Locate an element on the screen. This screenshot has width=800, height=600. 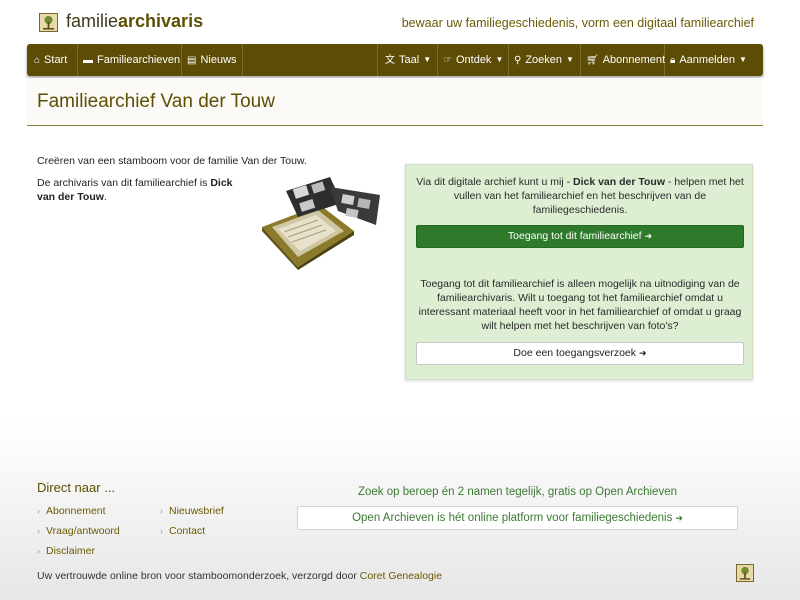
footer-link-vraag: › Vraag/antwoord is located at coordinates (78, 531).